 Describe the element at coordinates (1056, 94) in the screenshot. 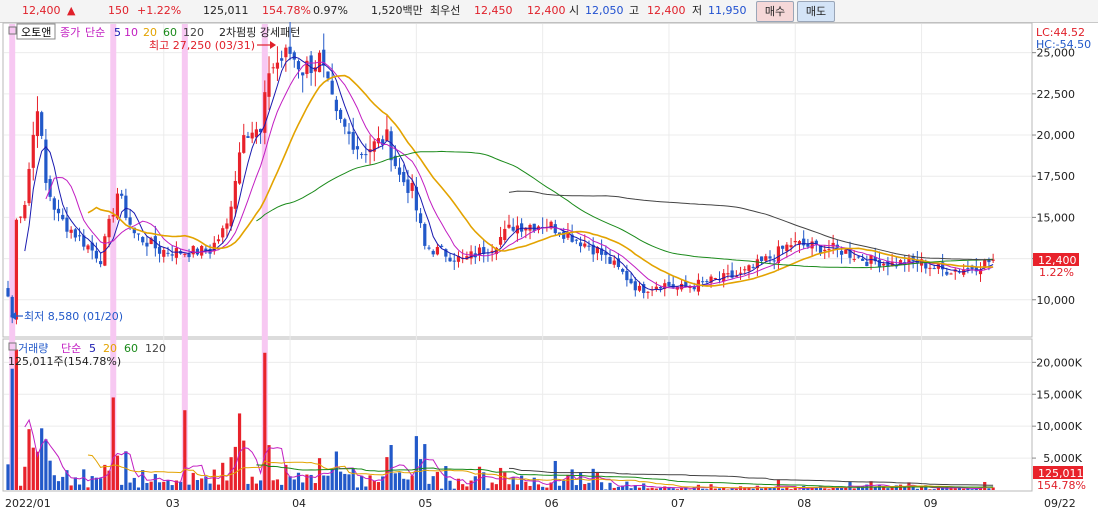

I see `price-tick-label: 22,500` at that location.